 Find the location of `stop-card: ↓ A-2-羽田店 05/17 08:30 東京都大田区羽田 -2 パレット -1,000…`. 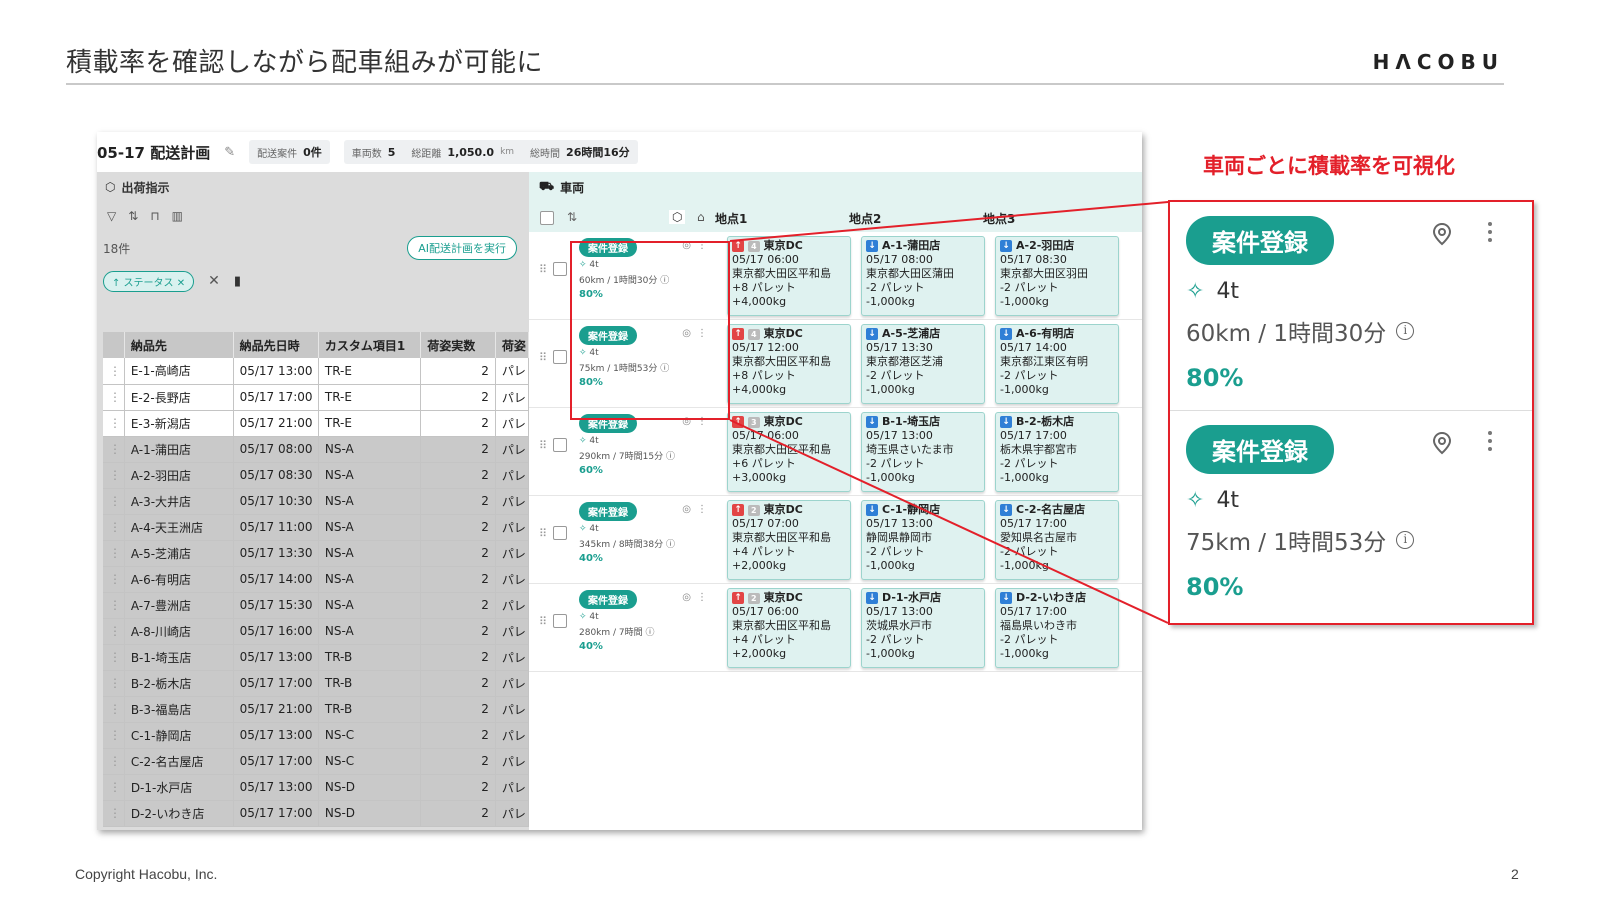

stop-card: ↓ A-2-羽田店 05/17 08:30 東京都大田区羽田 -2 パレット -1,000… is located at coordinates (1057, 276).